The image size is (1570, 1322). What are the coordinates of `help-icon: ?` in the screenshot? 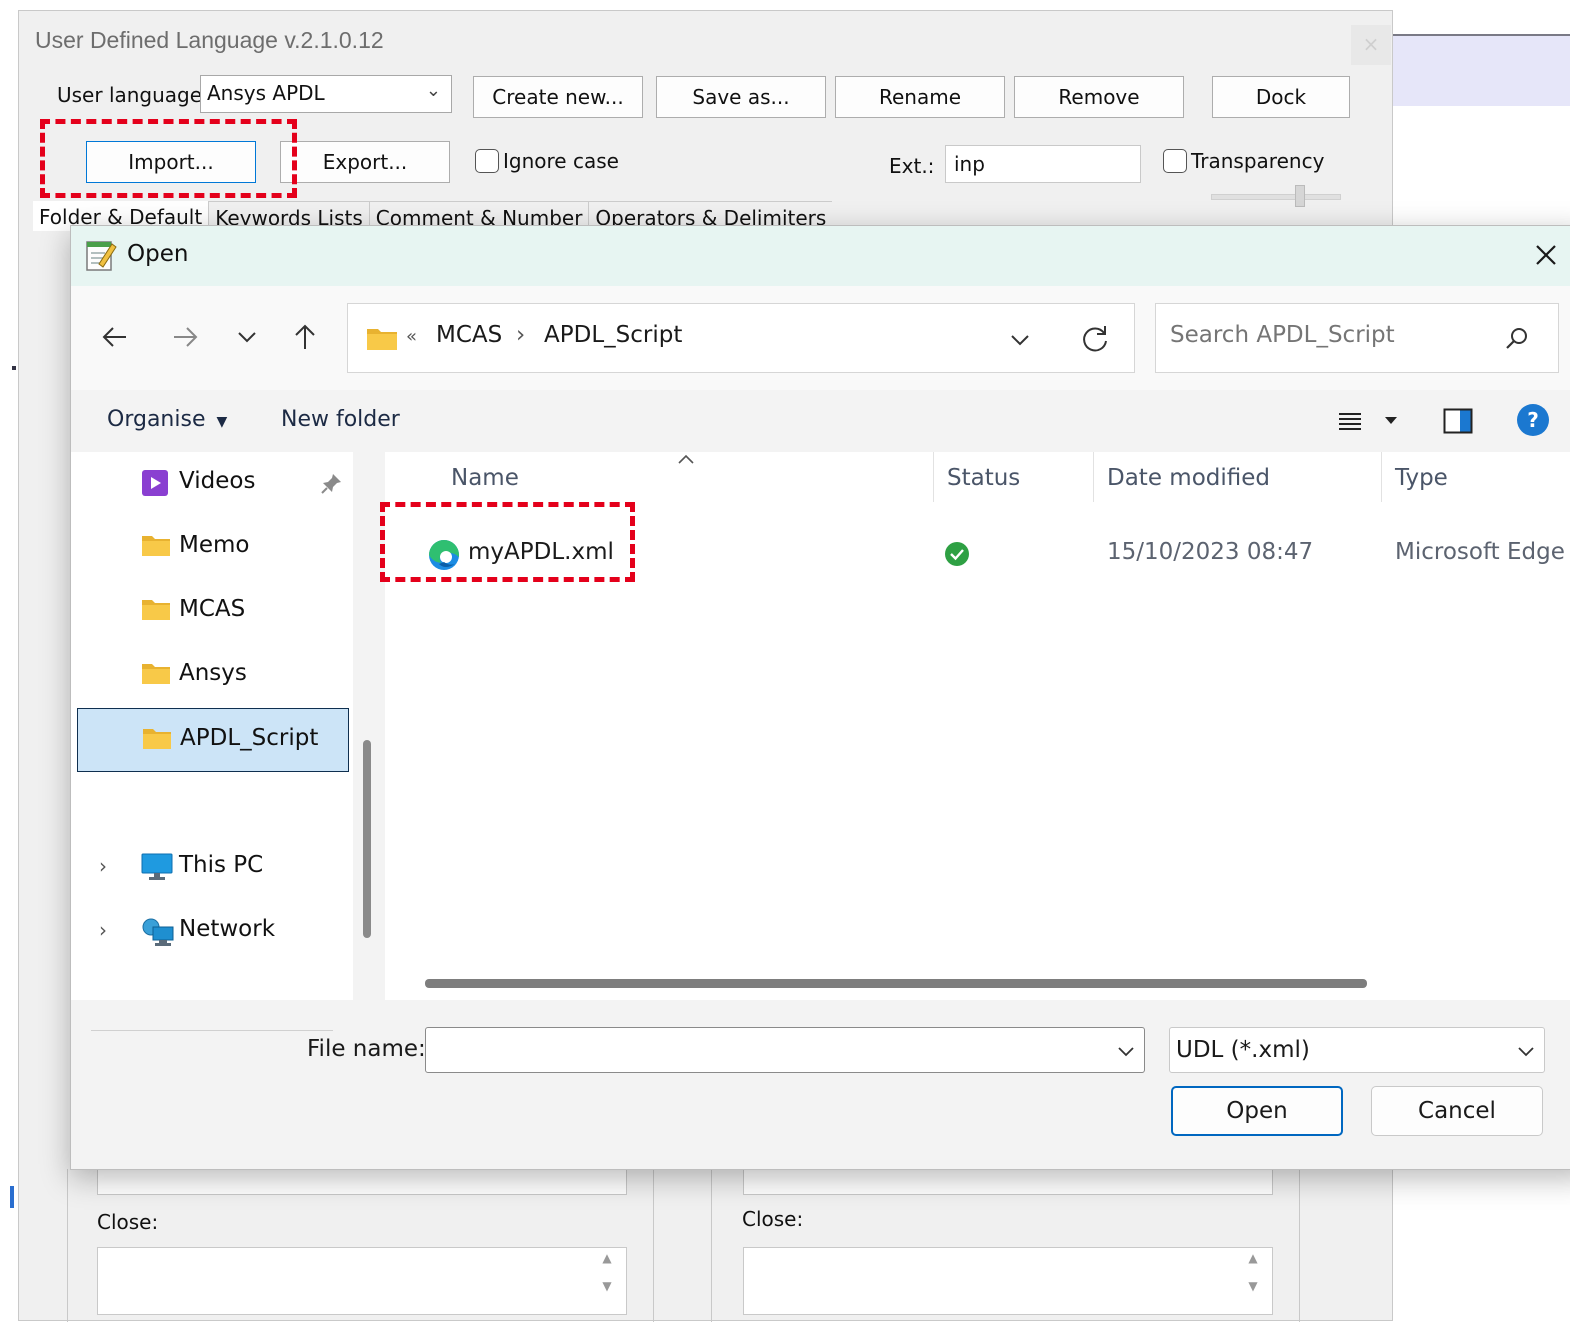 It's located at (1533, 420).